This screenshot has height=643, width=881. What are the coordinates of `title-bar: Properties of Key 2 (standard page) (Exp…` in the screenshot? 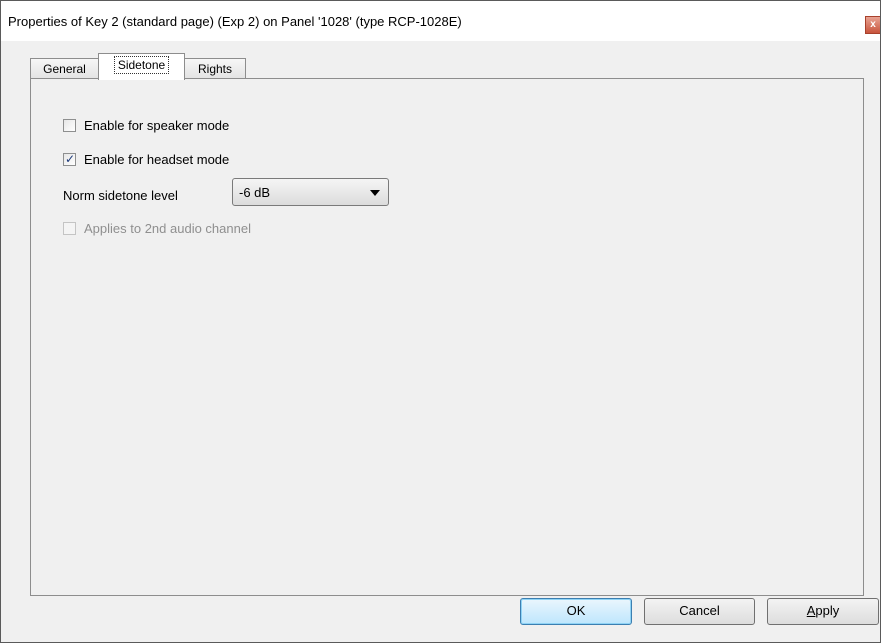 It's located at (440, 21).